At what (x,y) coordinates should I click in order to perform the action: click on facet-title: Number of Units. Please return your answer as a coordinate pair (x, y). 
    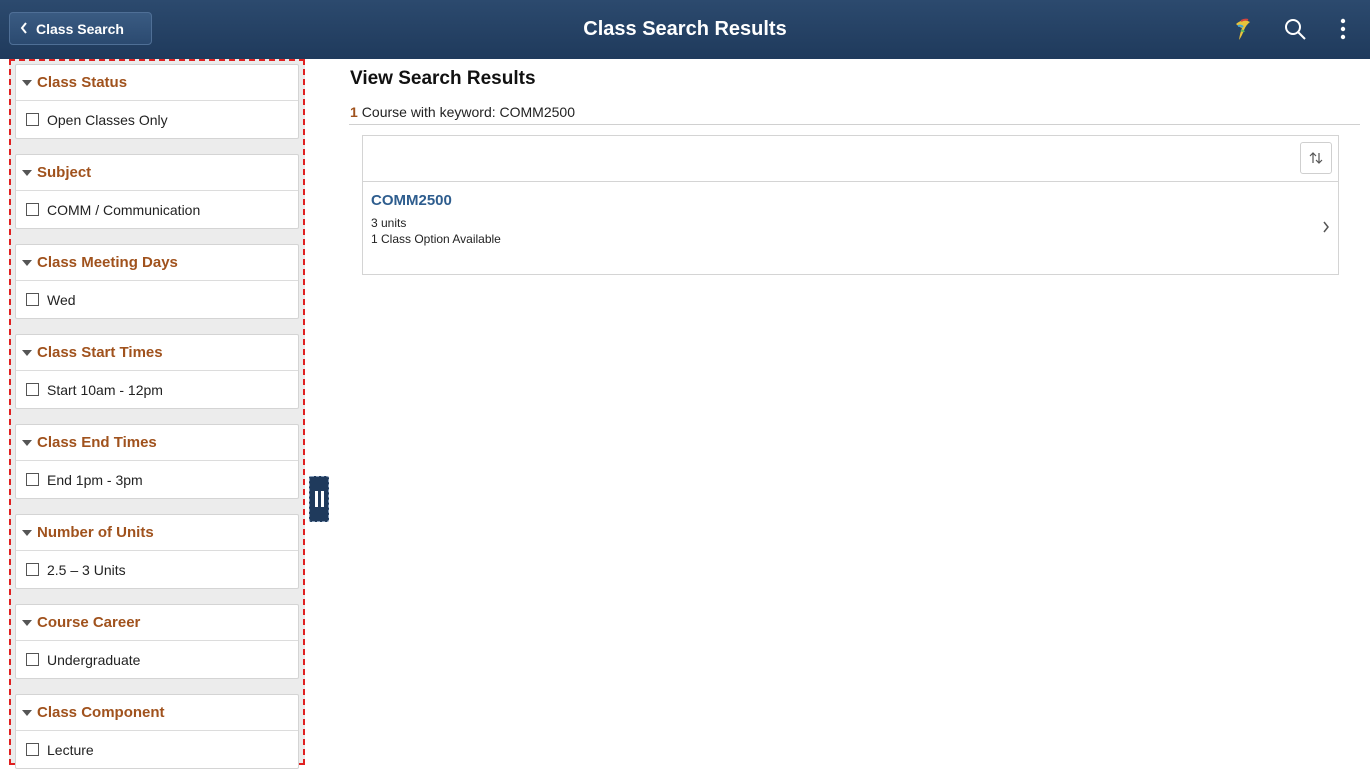
    Looking at the image, I should click on (95, 532).